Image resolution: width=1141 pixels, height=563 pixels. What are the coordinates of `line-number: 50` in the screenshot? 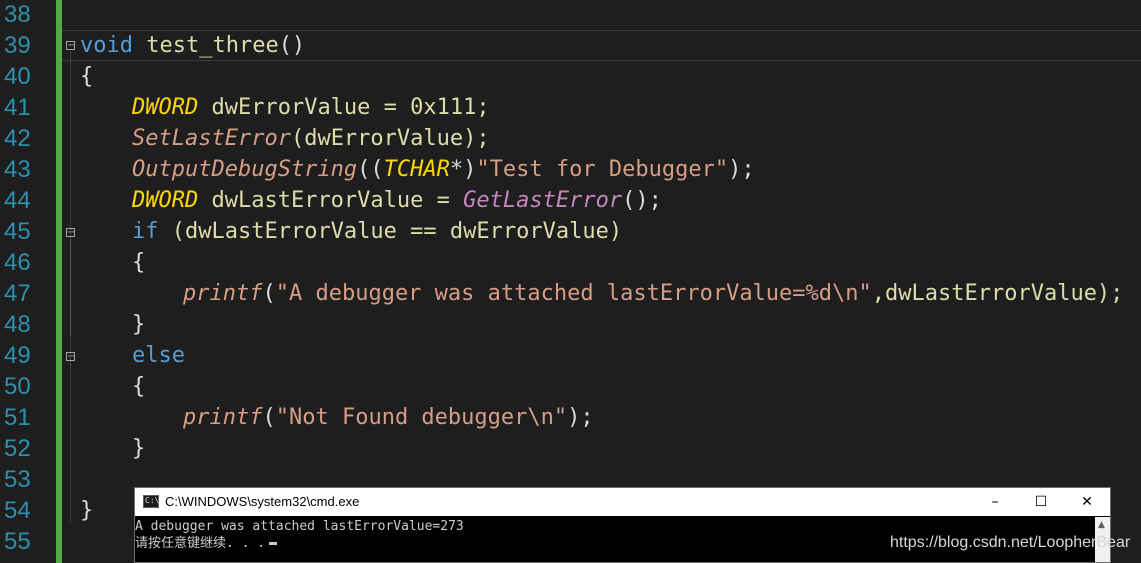 It's located at (17, 386).